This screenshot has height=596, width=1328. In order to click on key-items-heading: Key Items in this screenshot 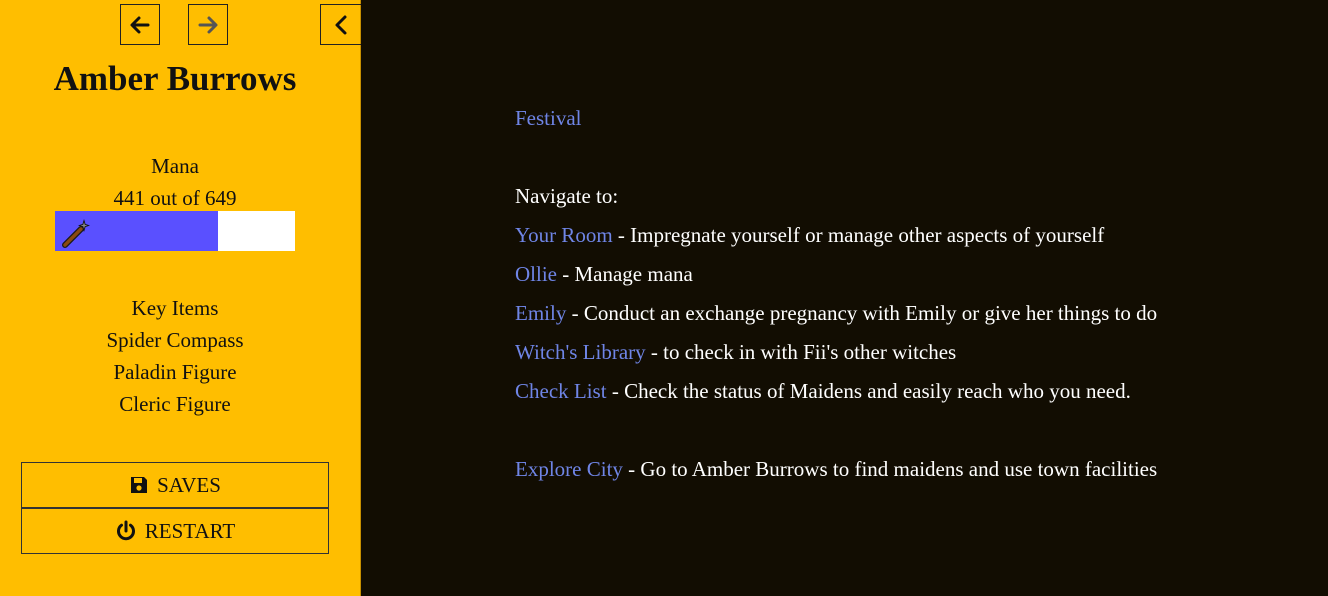, I will do `click(175, 308)`.